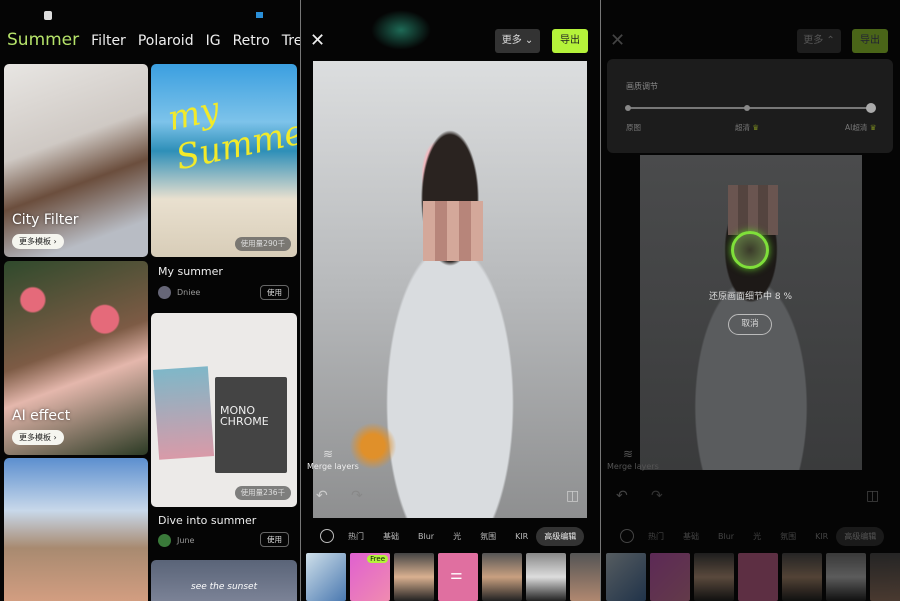  I want to click on photo-canvas-dimmed, so click(751, 312).